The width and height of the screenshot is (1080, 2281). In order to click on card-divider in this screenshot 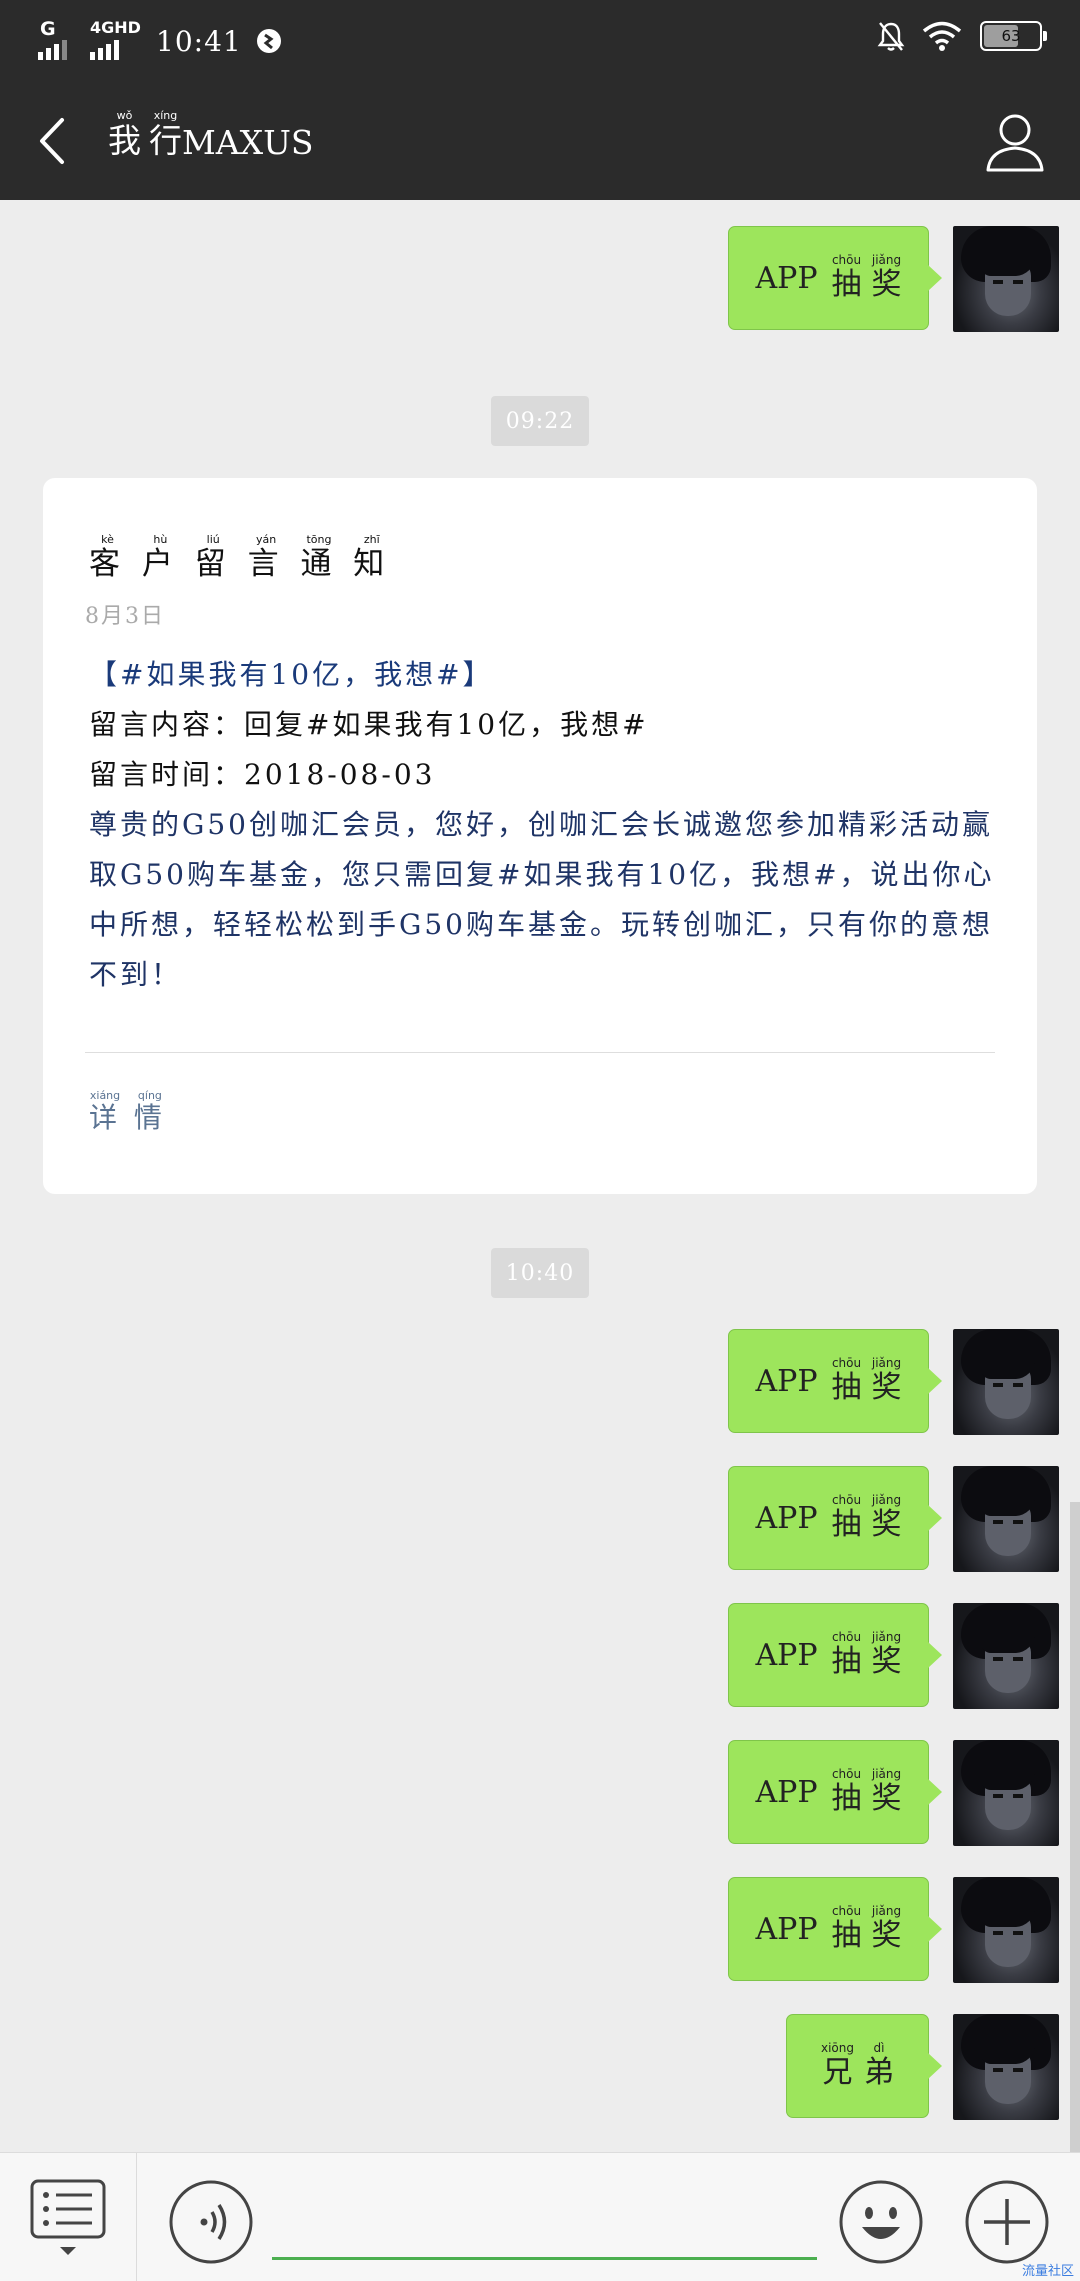, I will do `click(540, 1052)`.